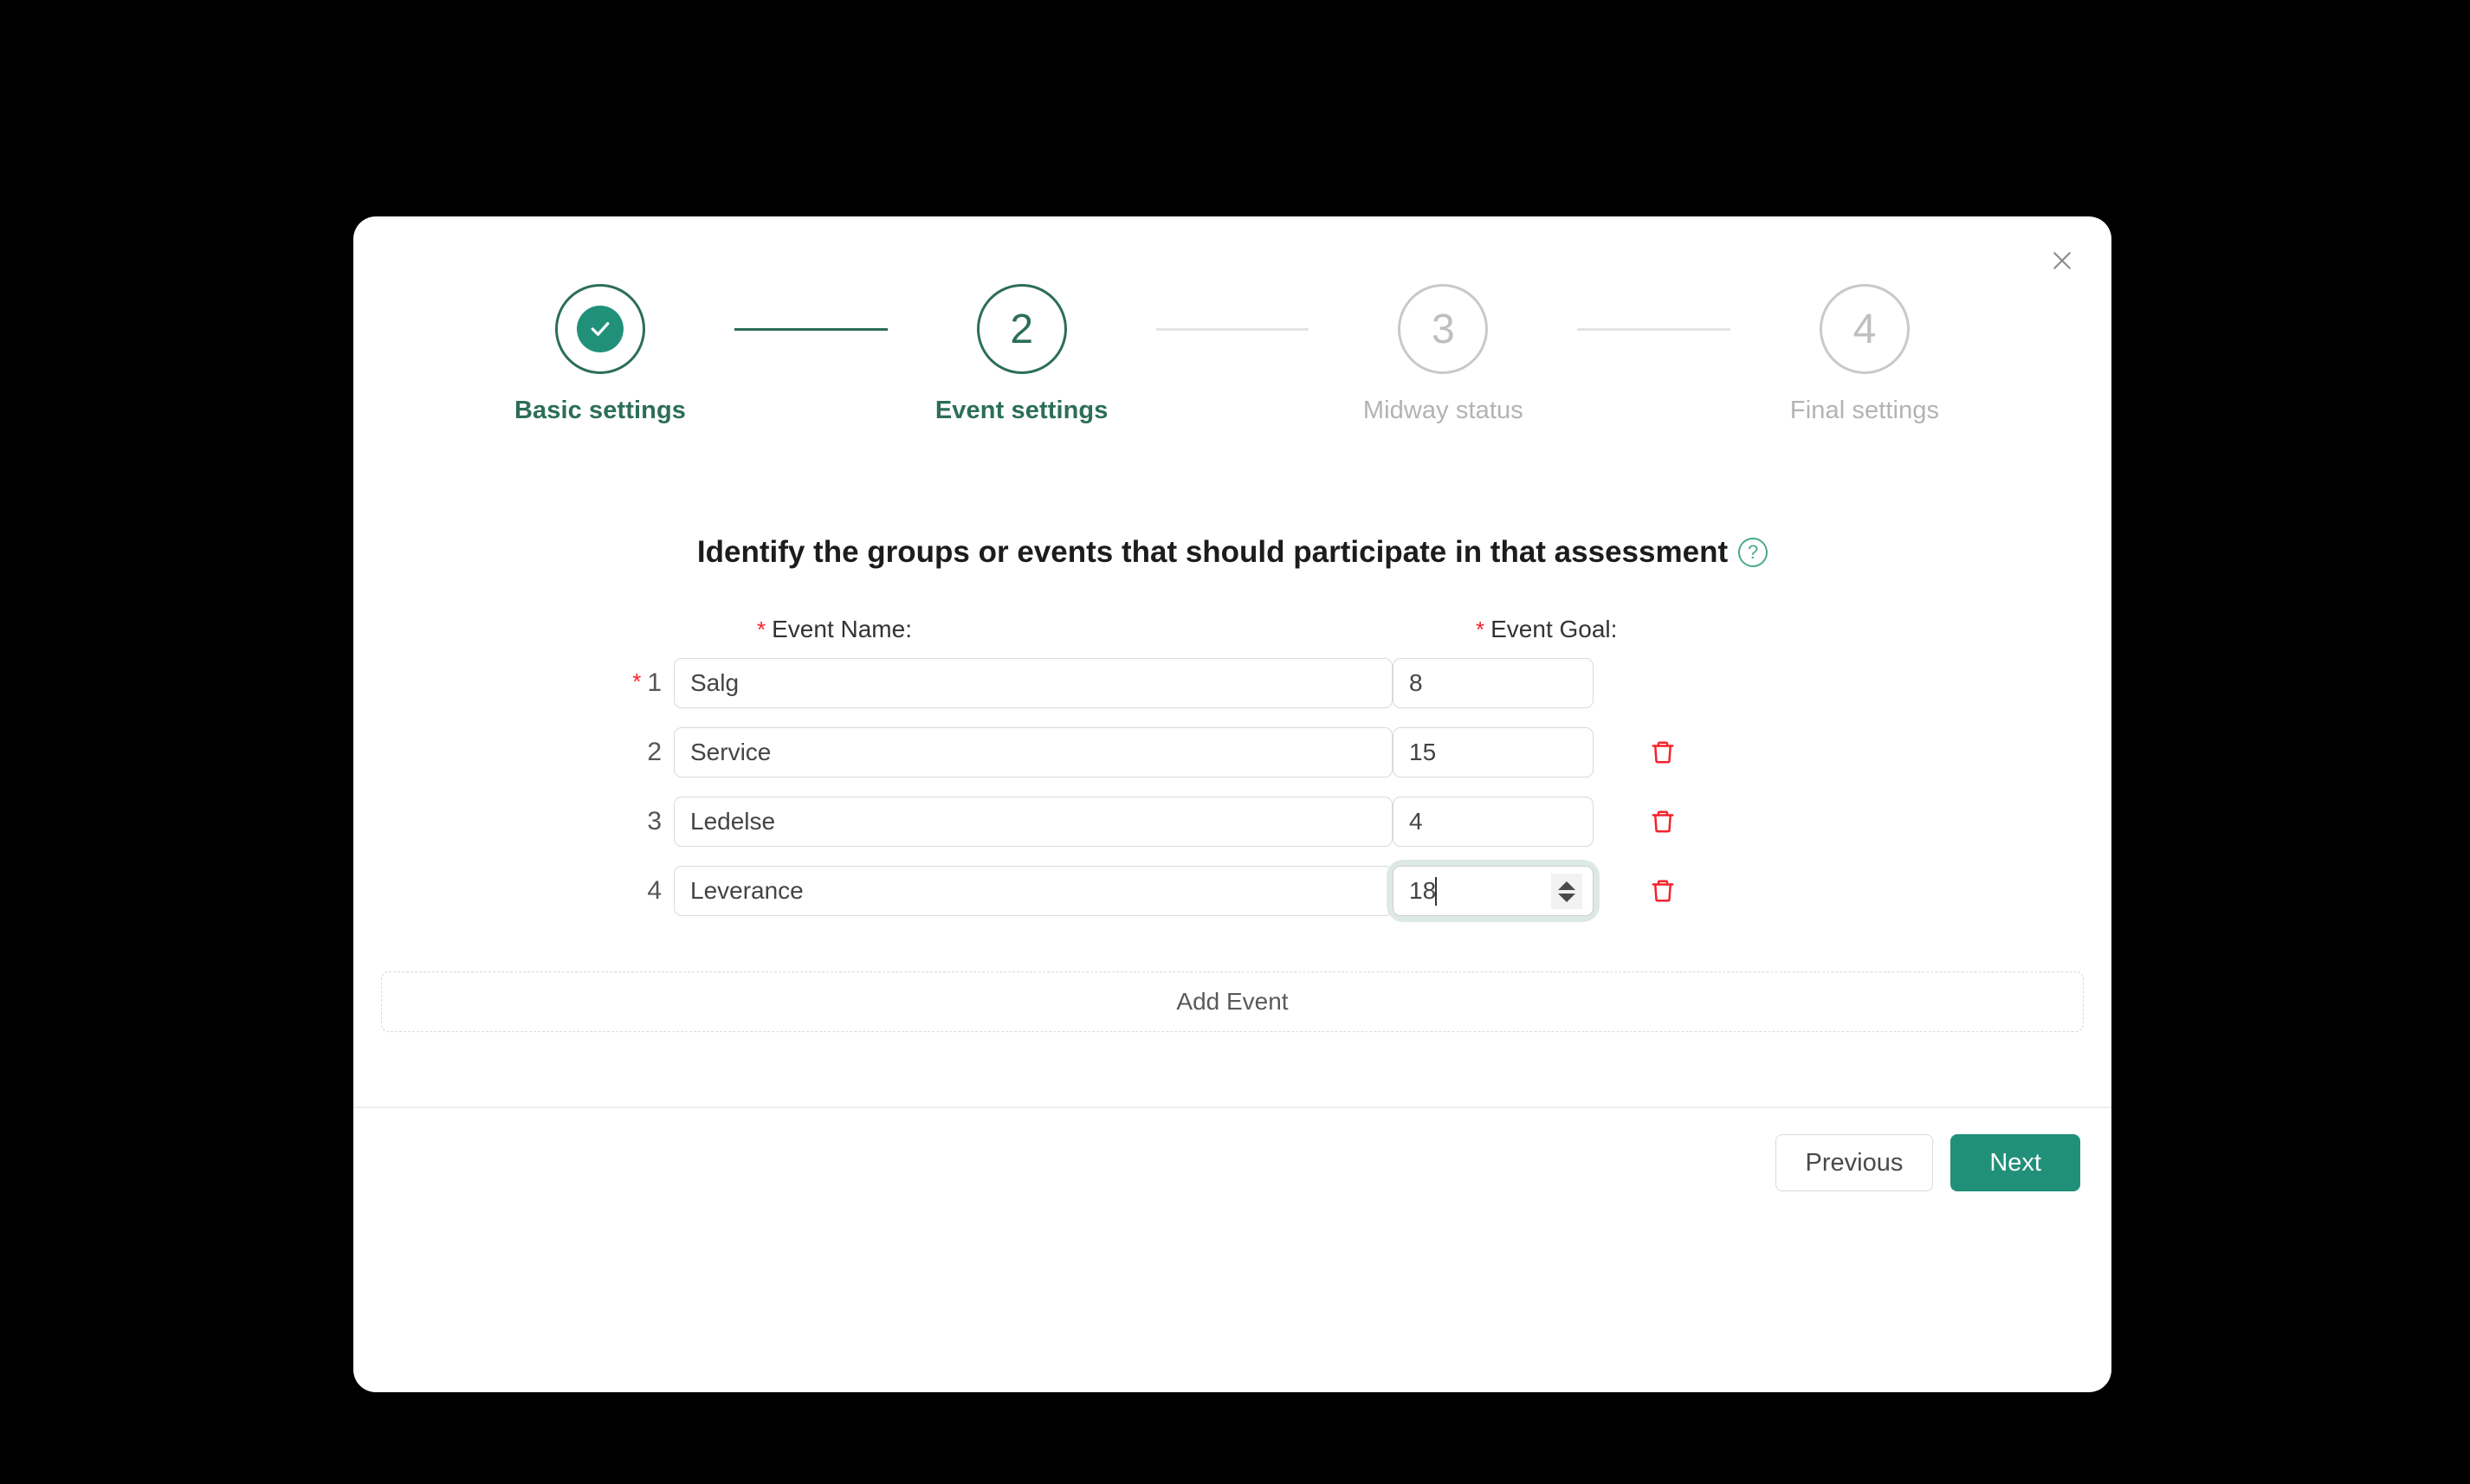 Image resolution: width=2470 pixels, height=1484 pixels. I want to click on step-circle-3: 3, so click(1443, 329).